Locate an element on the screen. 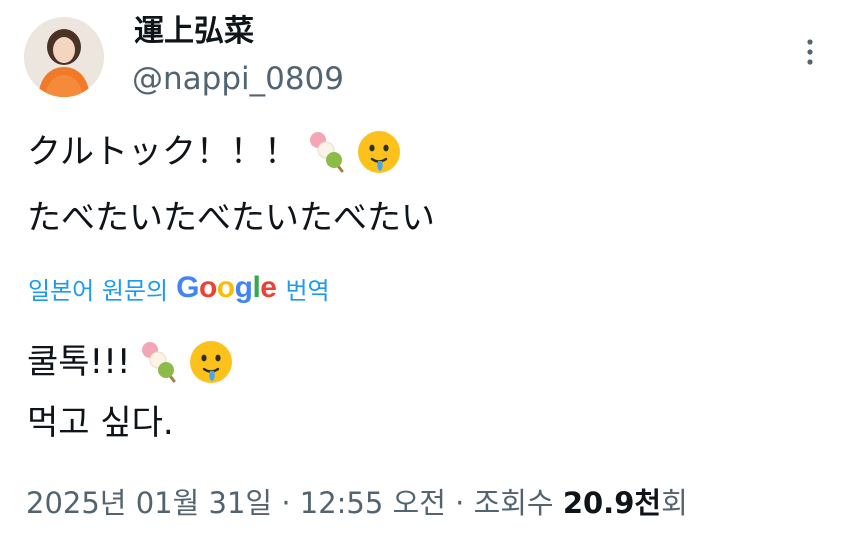  translated-text: 먹고 싶다. is located at coordinates (100, 423).